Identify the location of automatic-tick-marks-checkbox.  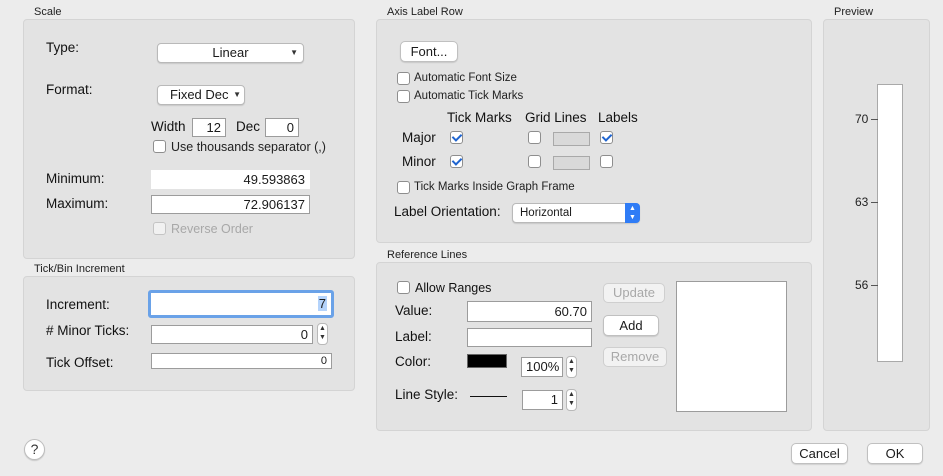
(403, 96).